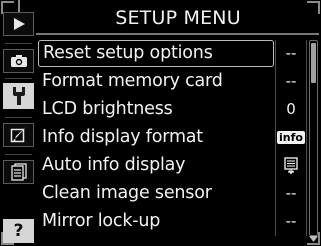 The image size is (321, 246). What do you see at coordinates (19, 6) in the screenshot?
I see `top-marker` at bounding box center [19, 6].